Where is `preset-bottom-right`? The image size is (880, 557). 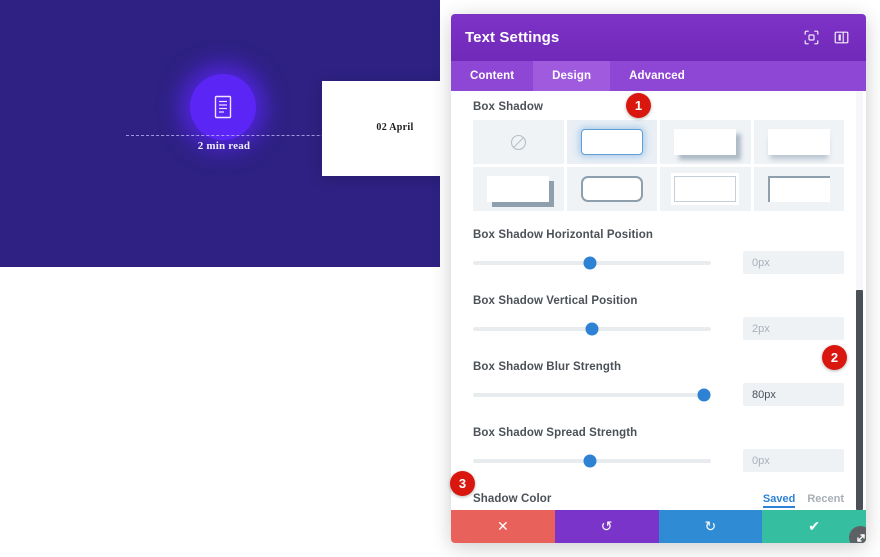 preset-bottom-right is located at coordinates (705, 142).